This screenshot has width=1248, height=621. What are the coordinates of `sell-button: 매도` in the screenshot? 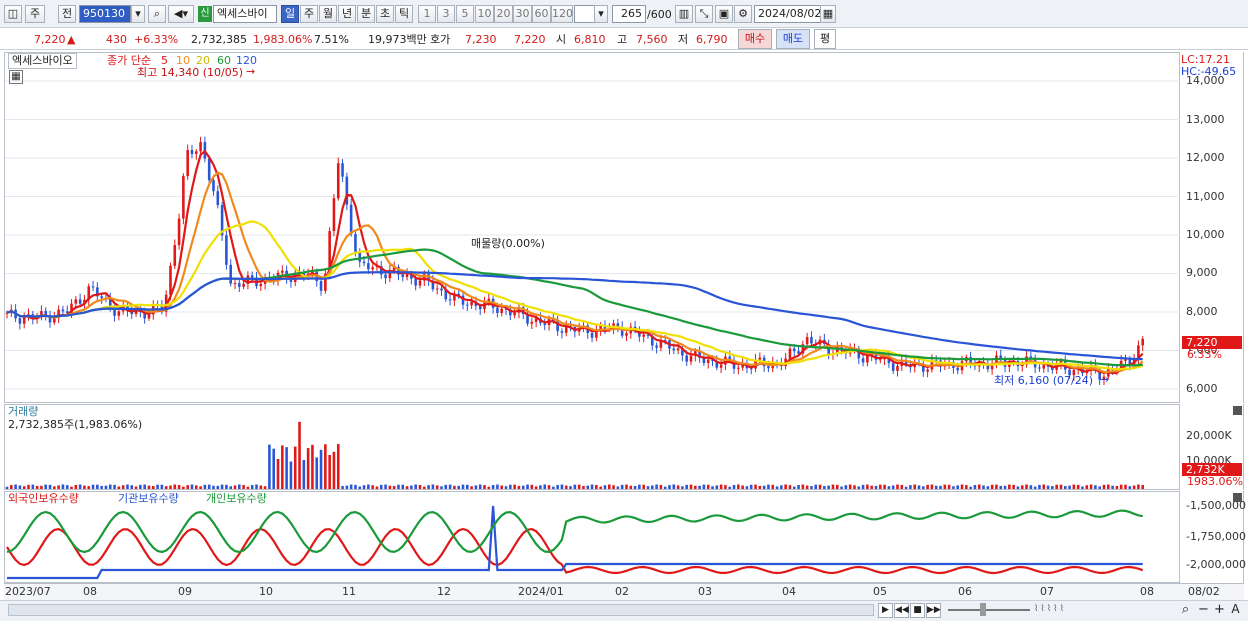 It's located at (793, 39).